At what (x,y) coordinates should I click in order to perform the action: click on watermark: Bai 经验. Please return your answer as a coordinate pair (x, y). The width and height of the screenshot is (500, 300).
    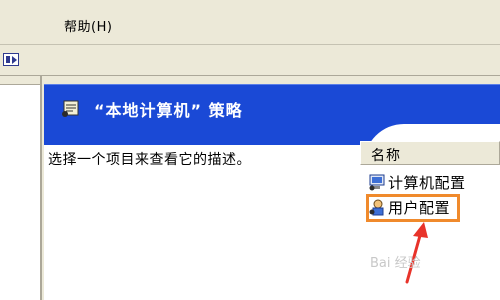
    Looking at the image, I should click on (395, 263).